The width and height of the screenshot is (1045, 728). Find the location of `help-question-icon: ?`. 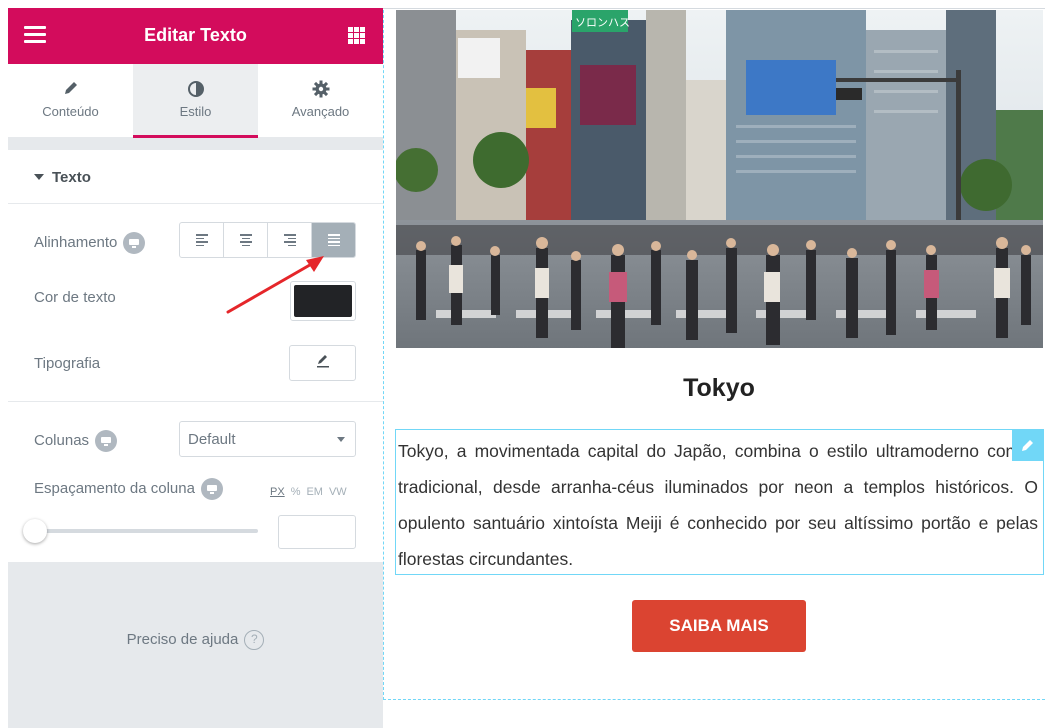

help-question-icon: ? is located at coordinates (254, 640).